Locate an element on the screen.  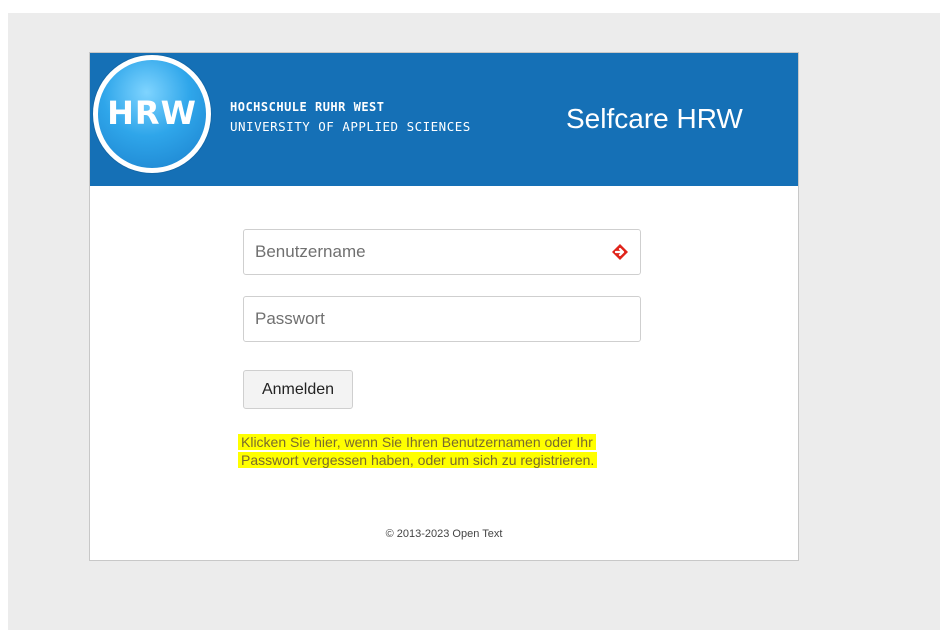
username-input is located at coordinates (442, 252).